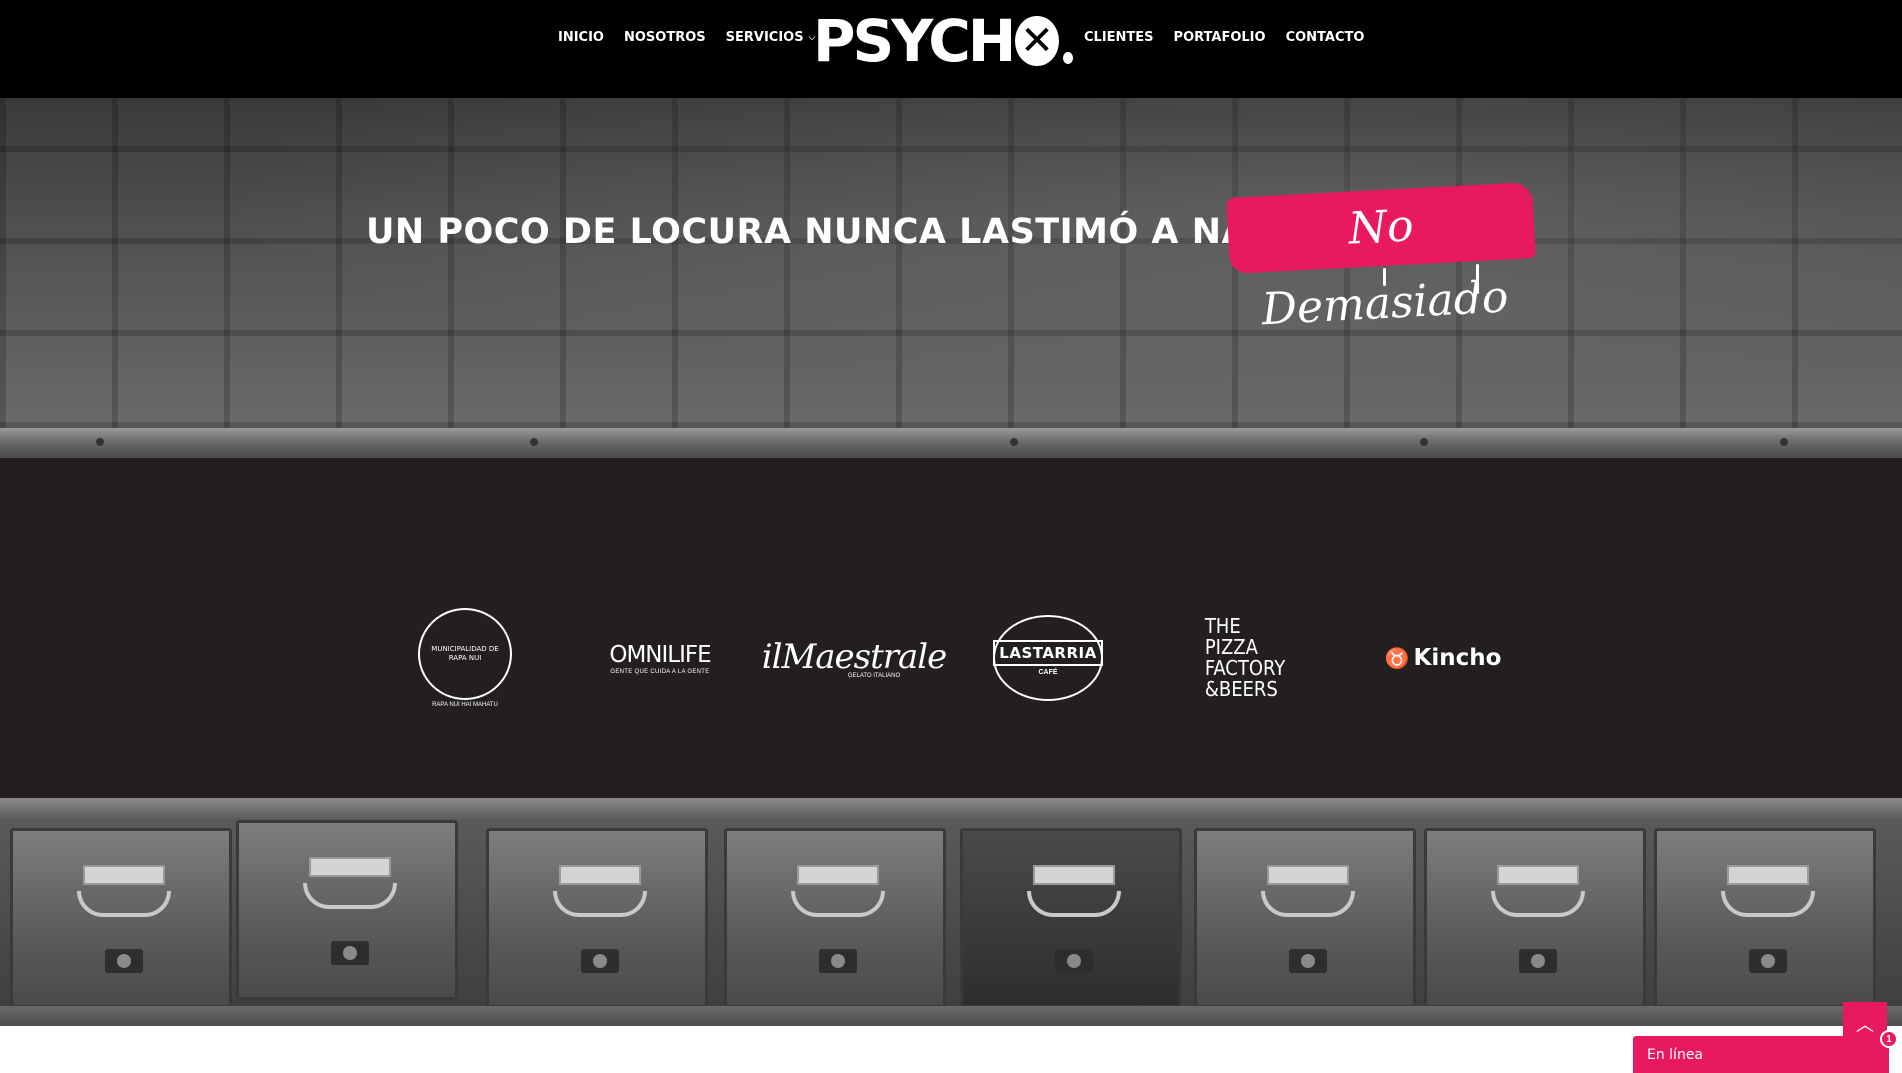 The height and width of the screenshot is (1073, 1902). I want to click on client-logo-il-maestrale: ilMaestrale GELATO ITALIANO, so click(855, 658).